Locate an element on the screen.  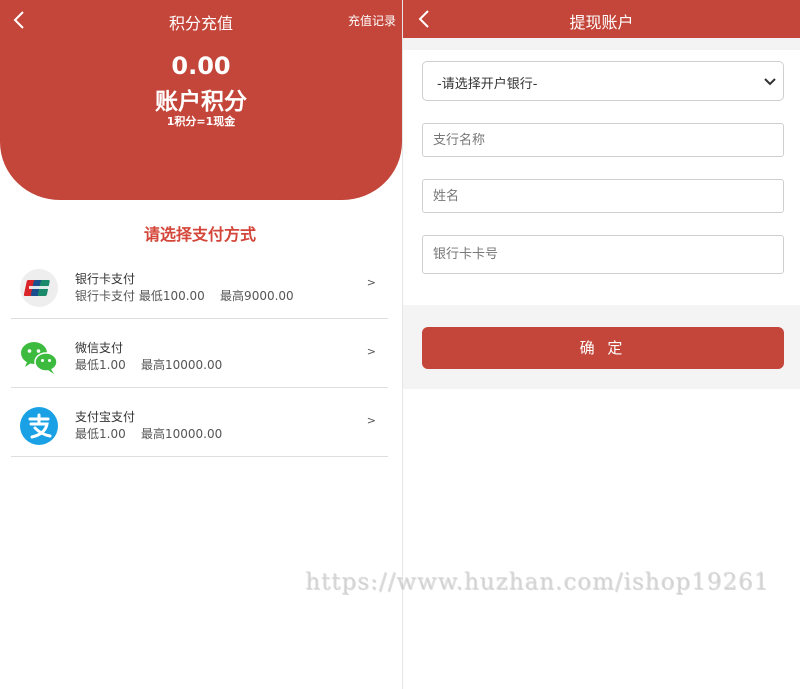
account-name-input is located at coordinates (603, 196).